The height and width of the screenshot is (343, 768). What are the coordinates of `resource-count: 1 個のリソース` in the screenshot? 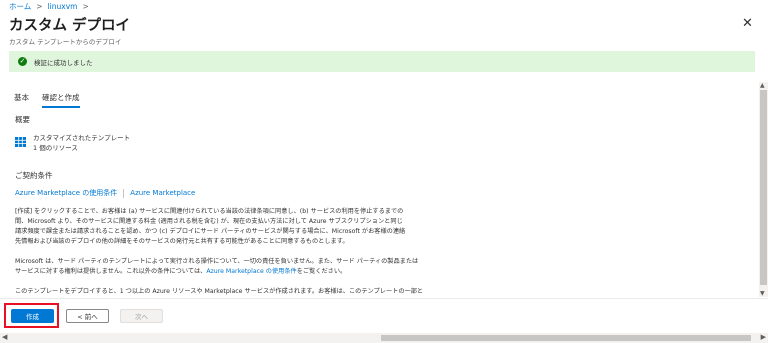 It's located at (55, 148).